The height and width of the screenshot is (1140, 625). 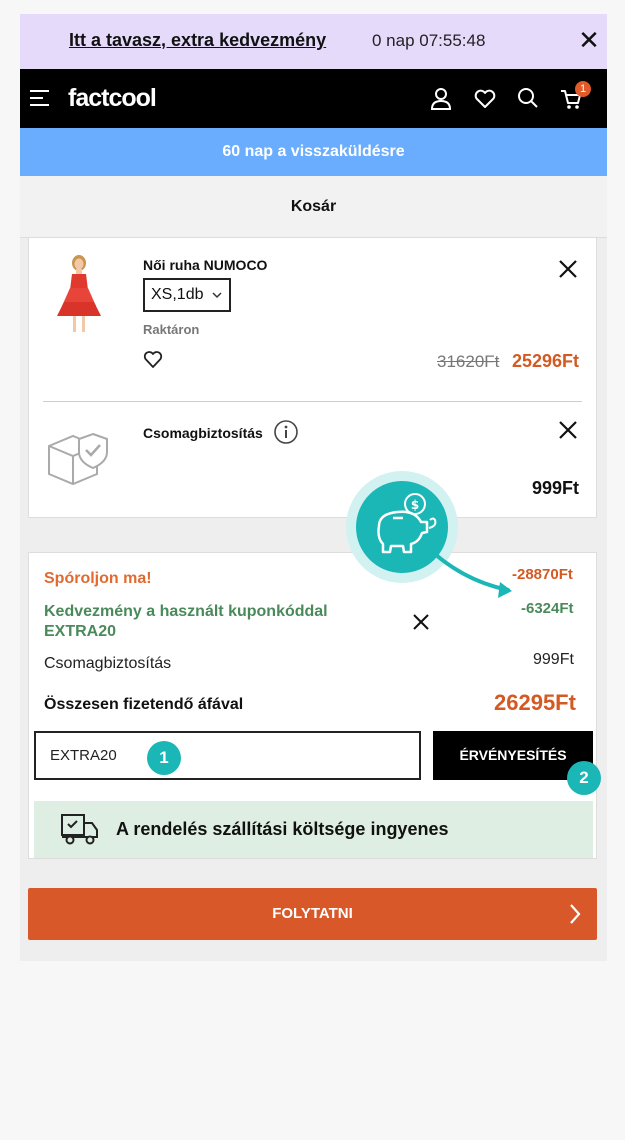 I want to click on variant-value: XS,1db, so click(x=177, y=294).